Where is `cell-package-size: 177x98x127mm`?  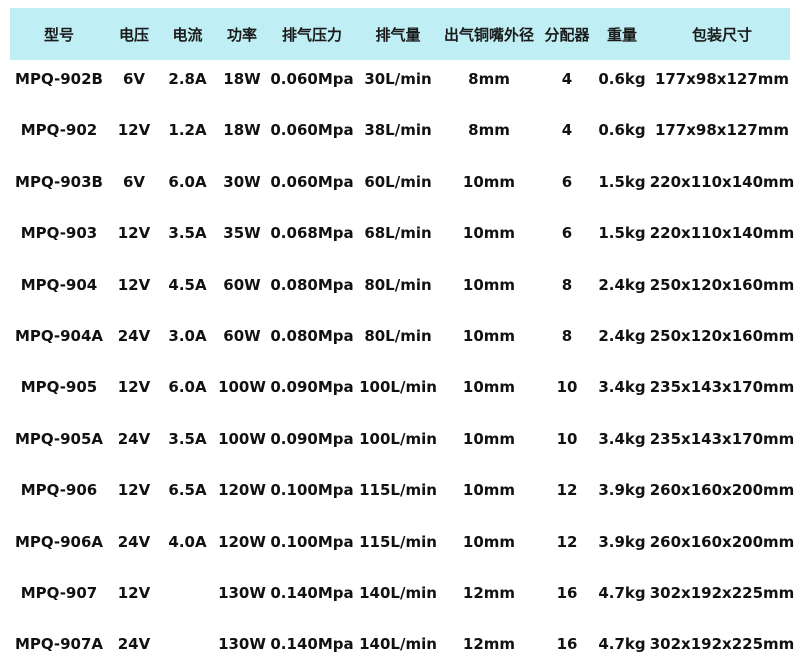 cell-package-size: 177x98x127mm is located at coordinates (722, 130).